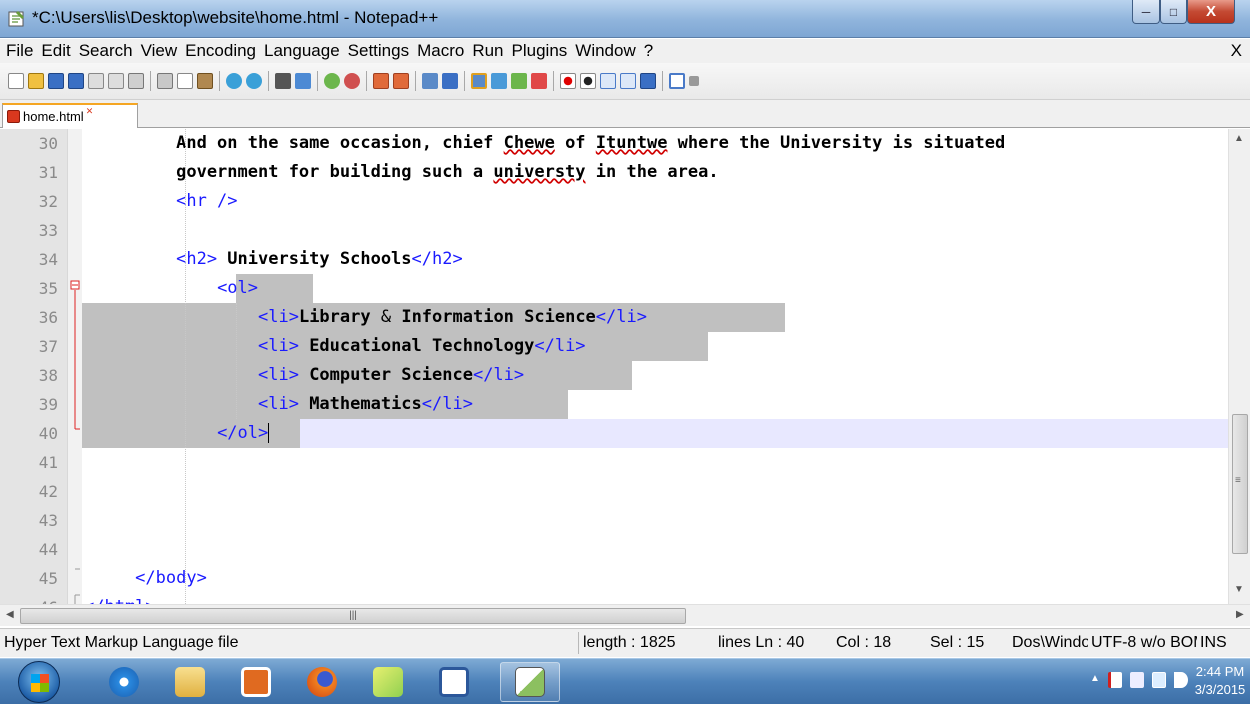 The height and width of the screenshot is (704, 1250). I want to click on status-col: Col : 18, so click(864, 642).